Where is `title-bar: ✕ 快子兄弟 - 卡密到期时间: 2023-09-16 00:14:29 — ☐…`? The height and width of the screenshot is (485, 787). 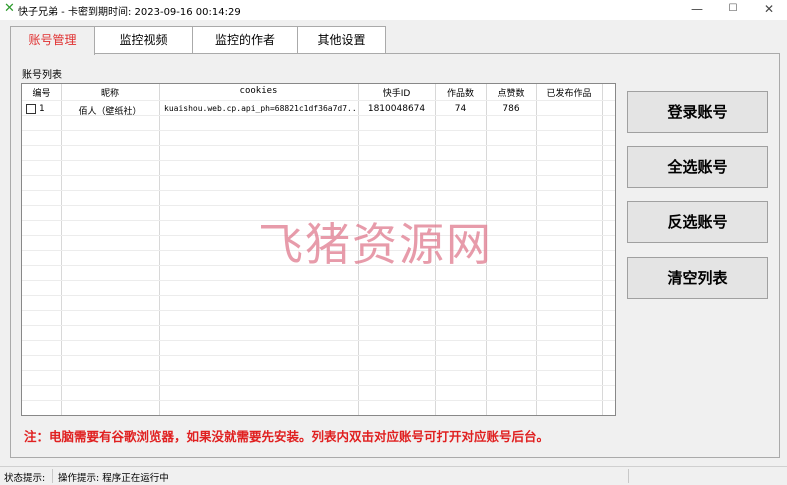
title-bar: ✕ 快子兄弟 - 卡密到期时间: 2023-09-16 00:14:29 — ☐… is located at coordinates (393, 10).